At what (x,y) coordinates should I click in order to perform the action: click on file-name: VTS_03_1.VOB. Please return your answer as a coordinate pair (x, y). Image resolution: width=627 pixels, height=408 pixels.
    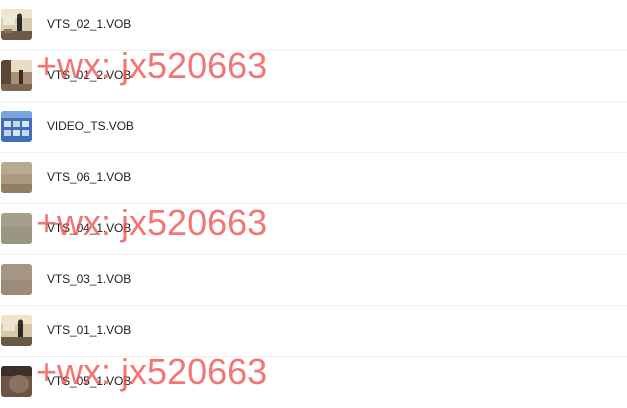
    Looking at the image, I should click on (89, 279).